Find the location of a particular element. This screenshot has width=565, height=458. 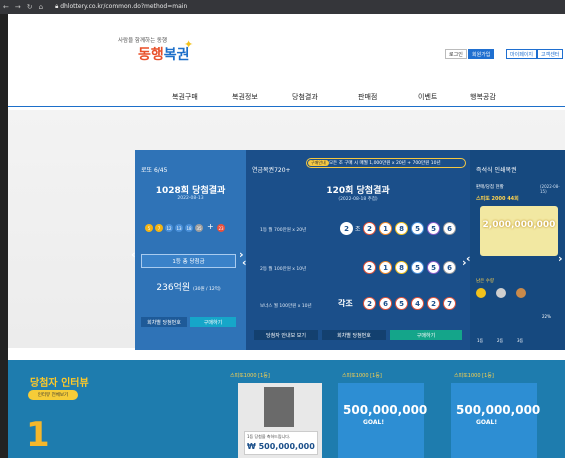

address-bar: 🔒︎ dhlottery.co.kr/common.do?method=main is located at coordinates (121, 7).